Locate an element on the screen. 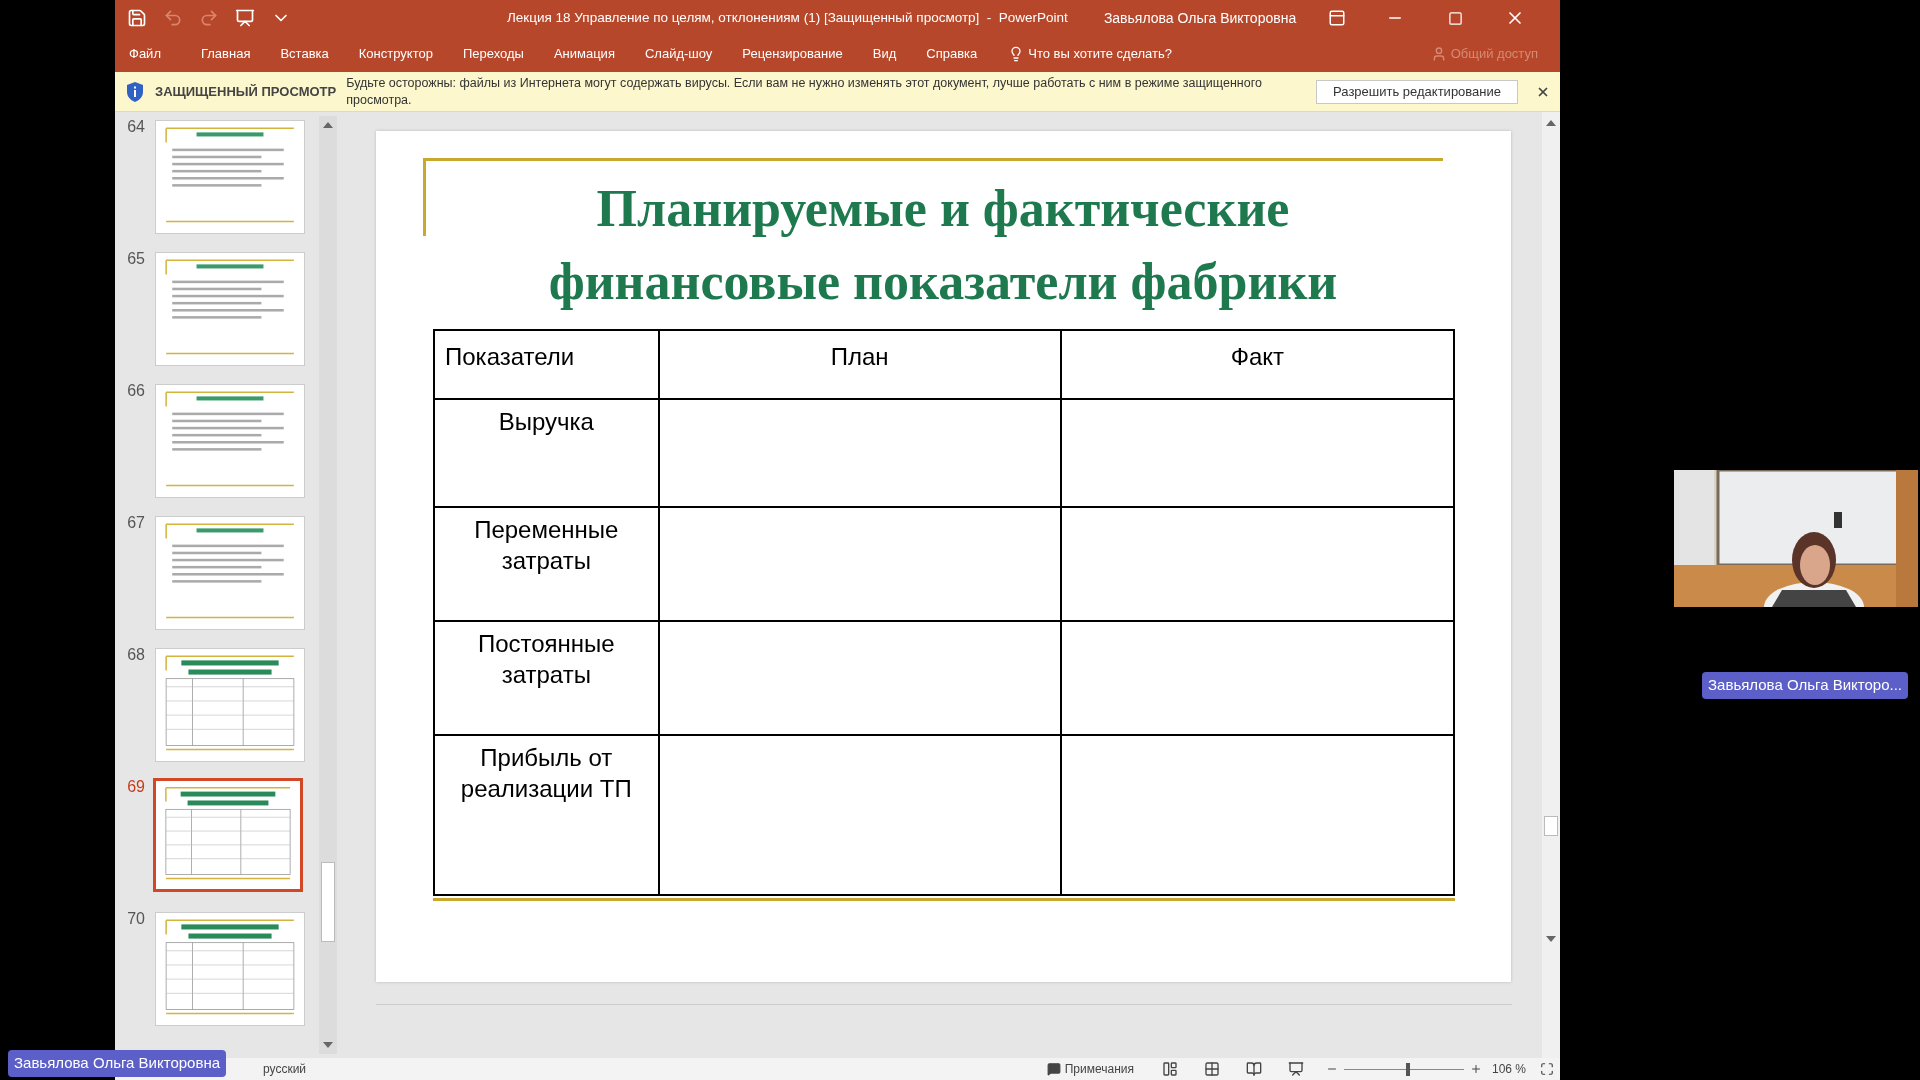  table-cell-text: Выручка is located at coordinates (546, 422).